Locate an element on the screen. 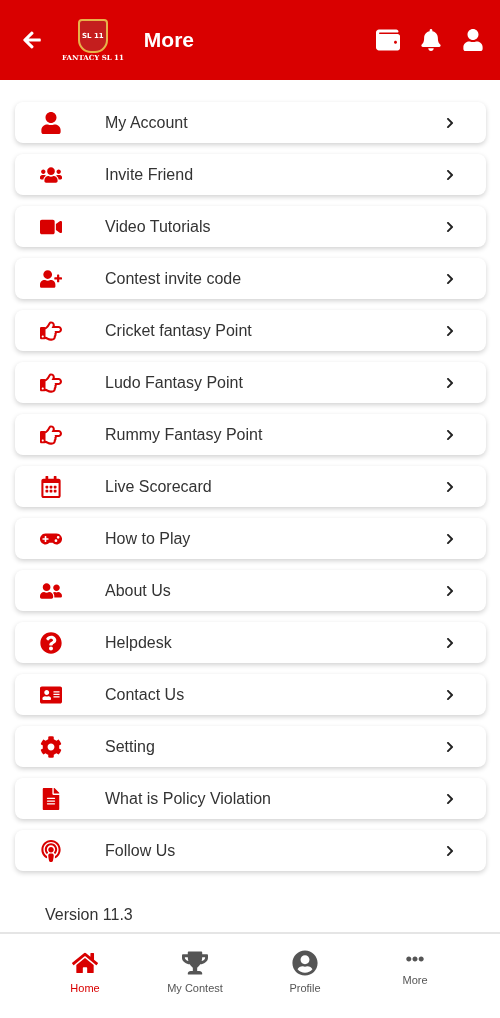  profile-icon is located at coordinates (305, 963).